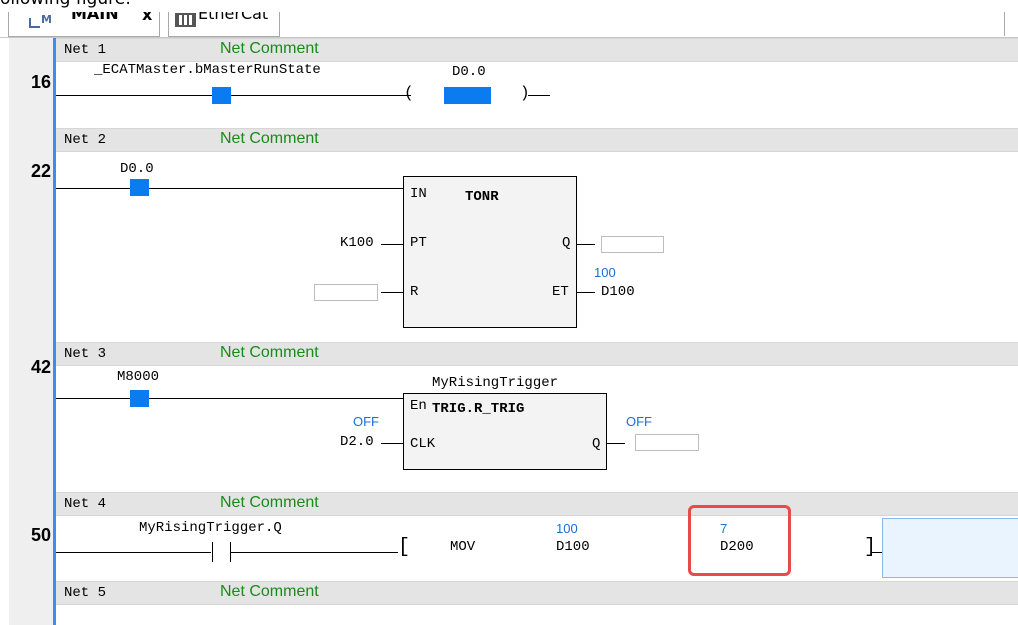 The height and width of the screenshot is (625, 1018). Describe the element at coordinates (366, 421) in the screenshot. I see `clk-live-value: OFF` at that location.